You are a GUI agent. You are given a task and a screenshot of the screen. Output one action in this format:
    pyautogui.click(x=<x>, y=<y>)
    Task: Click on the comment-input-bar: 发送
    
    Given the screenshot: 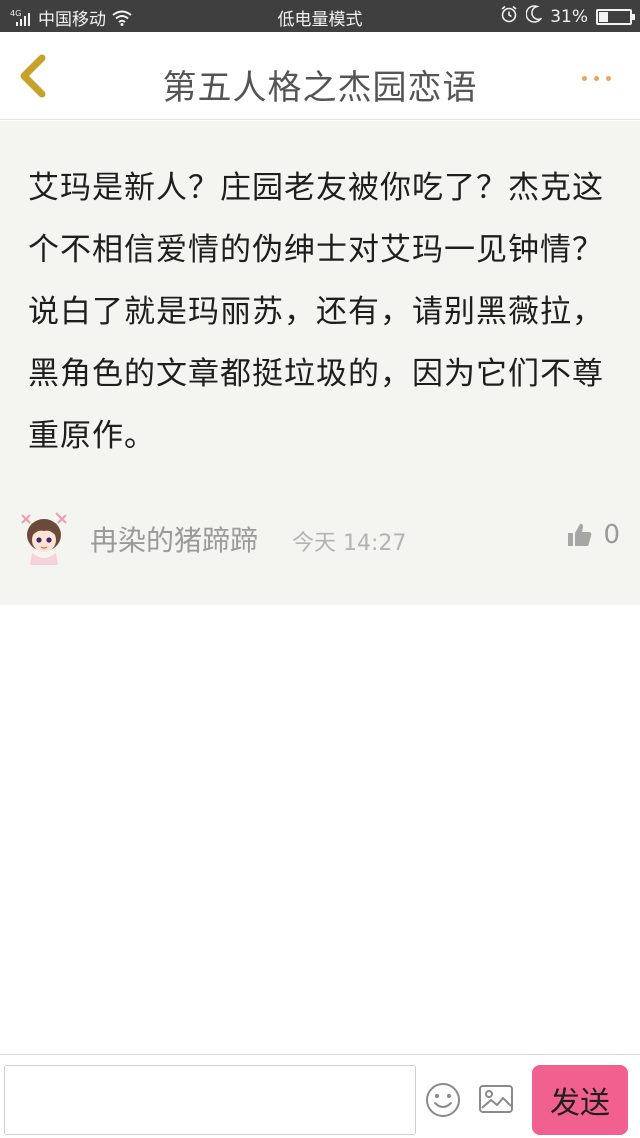 What is the action you would take?
    pyautogui.click(x=320, y=1096)
    